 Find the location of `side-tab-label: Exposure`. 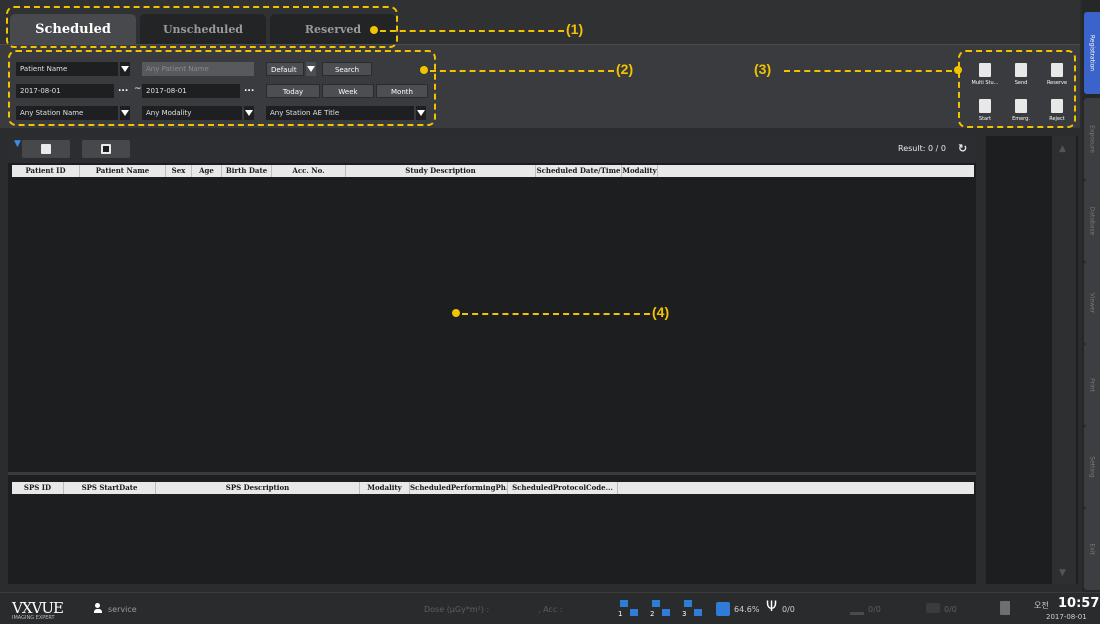

side-tab-label: Exposure is located at coordinates (1092, 139).